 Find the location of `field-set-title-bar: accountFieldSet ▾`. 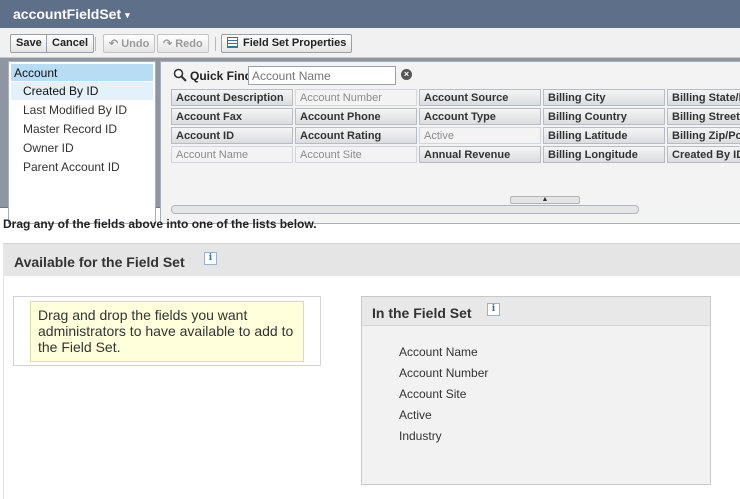

field-set-title-bar: accountFieldSet ▾ is located at coordinates (370, 14).